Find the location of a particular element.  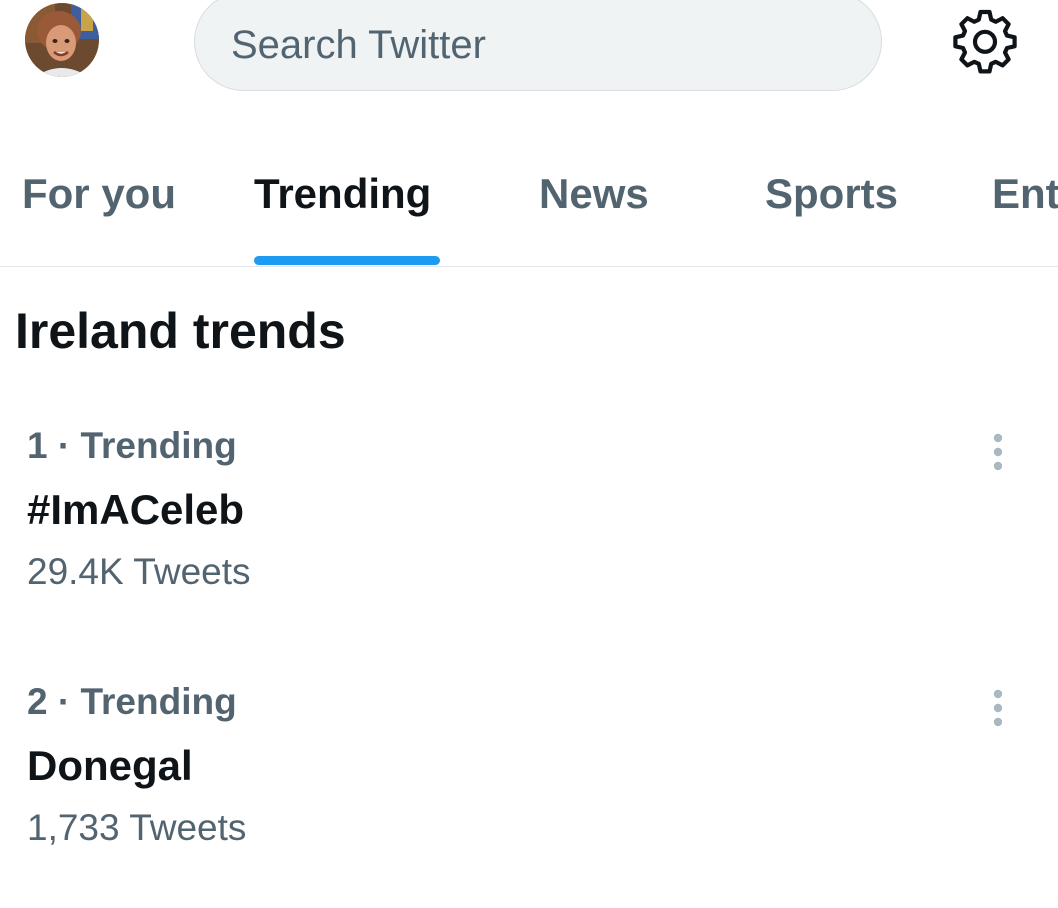

trend-tweet-count: 29.4K Tweets is located at coordinates (139, 571).